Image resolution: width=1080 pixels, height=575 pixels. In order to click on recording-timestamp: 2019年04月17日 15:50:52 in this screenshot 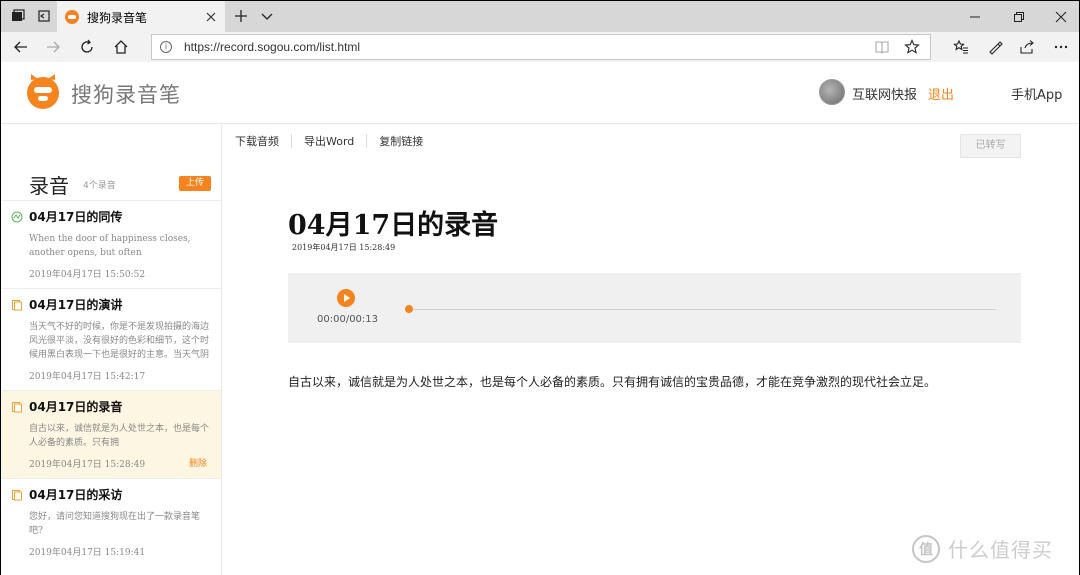, I will do `click(87, 275)`.